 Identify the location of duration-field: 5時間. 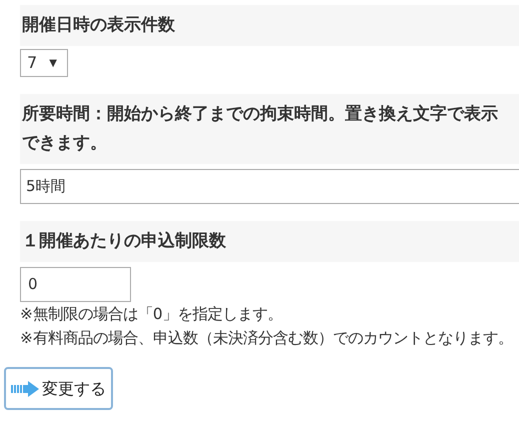
(269, 186).